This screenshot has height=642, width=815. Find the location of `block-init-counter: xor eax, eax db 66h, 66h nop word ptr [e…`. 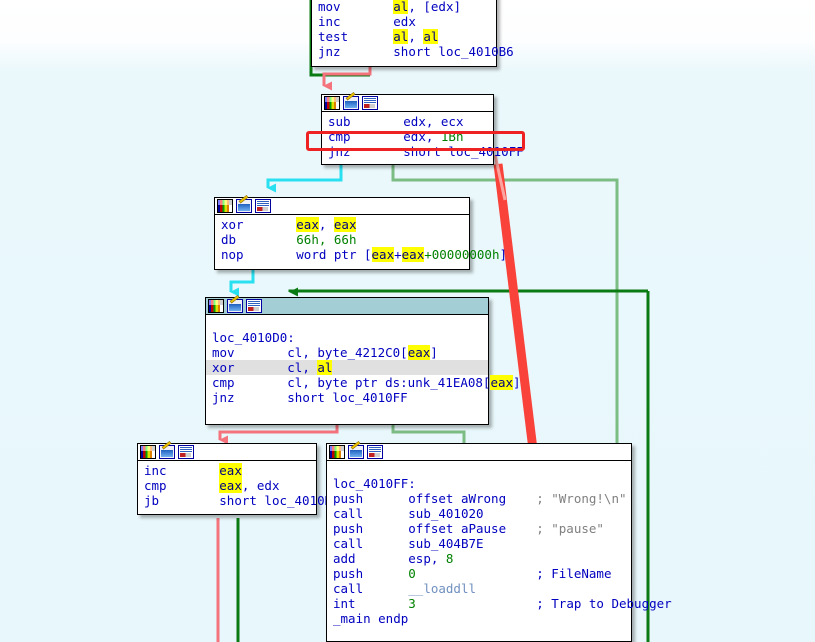

block-init-counter: xor eax, eax db 66h, 66h nop word ptr [e… is located at coordinates (360, 233).